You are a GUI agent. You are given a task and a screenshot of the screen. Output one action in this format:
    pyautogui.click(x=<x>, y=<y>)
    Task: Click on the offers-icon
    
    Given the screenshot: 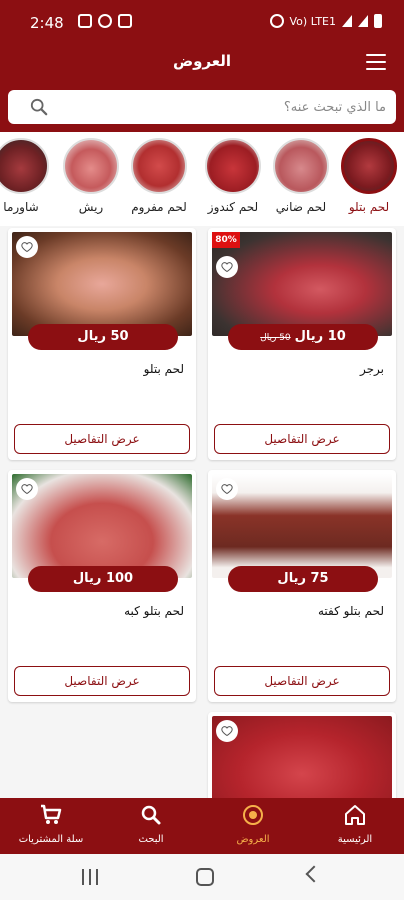 What is the action you would take?
    pyautogui.click(x=253, y=815)
    